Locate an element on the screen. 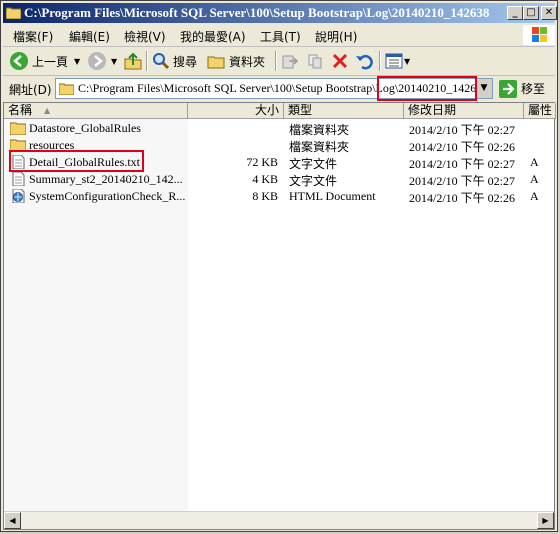 The width and height of the screenshot is (560, 534). windows-logo is located at coordinates (539, 35).